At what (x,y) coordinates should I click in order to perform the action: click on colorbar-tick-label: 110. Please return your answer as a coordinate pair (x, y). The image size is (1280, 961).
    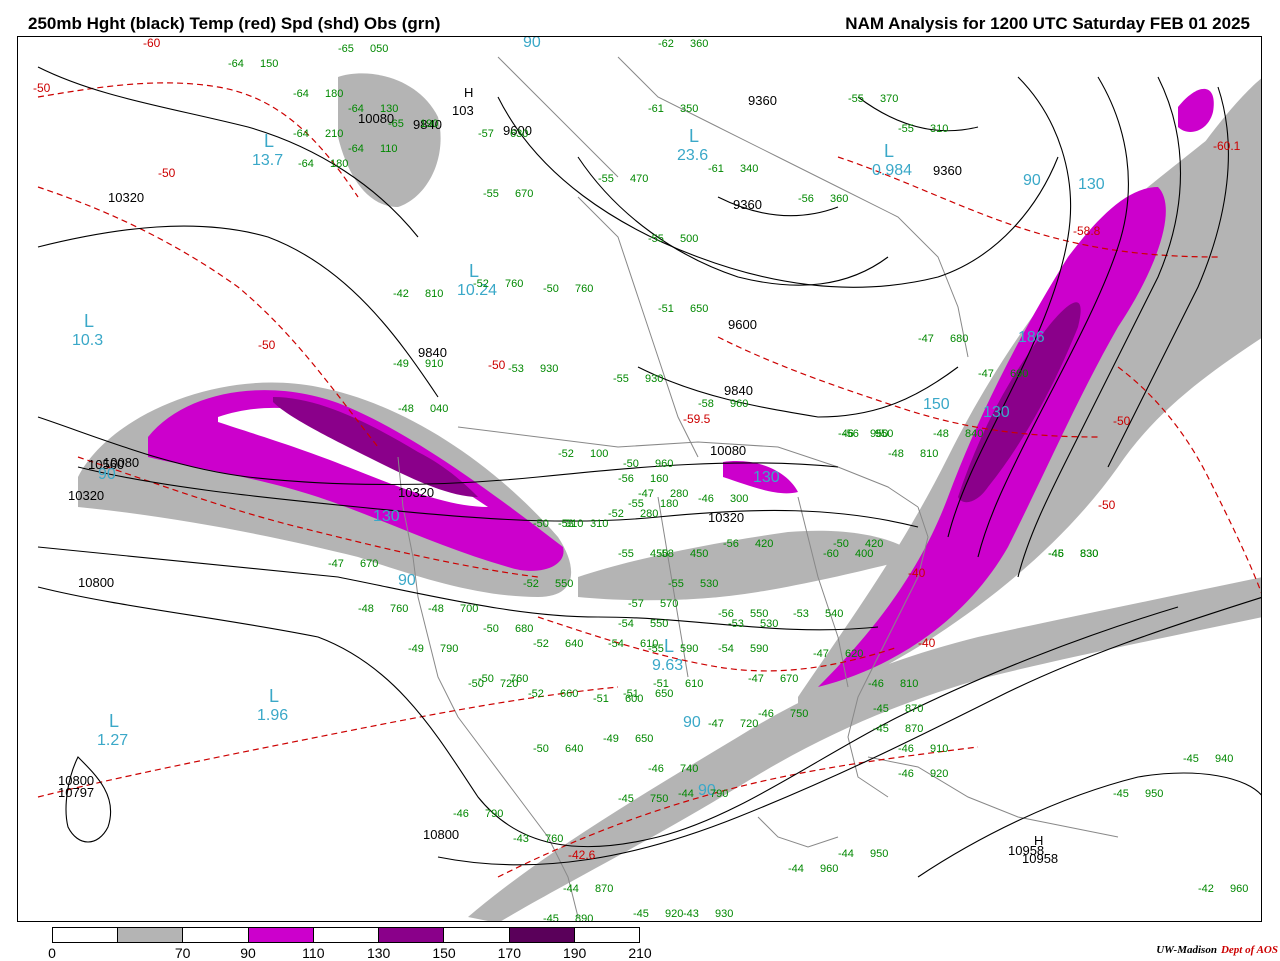
    Looking at the image, I should click on (313, 953).